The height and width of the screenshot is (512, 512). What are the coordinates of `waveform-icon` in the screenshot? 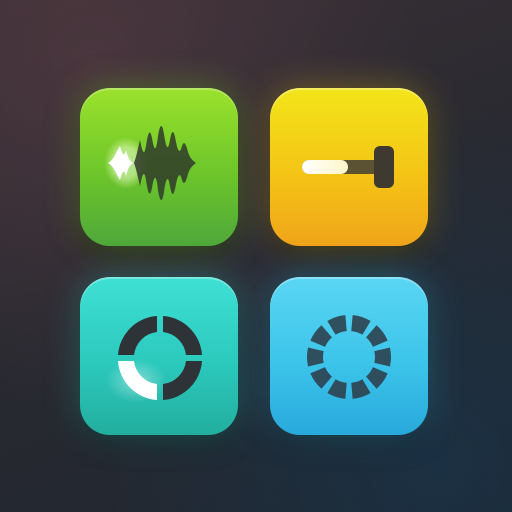 It's located at (150, 163).